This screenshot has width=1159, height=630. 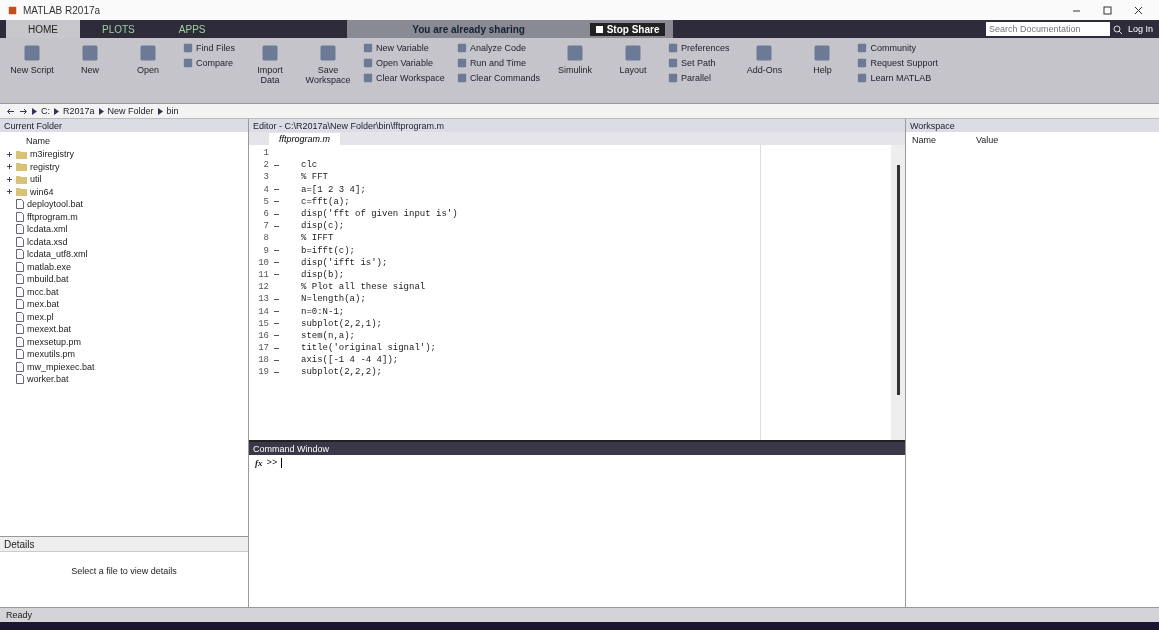 I want to click on code-line: % IFFT, so click(x=317, y=238).